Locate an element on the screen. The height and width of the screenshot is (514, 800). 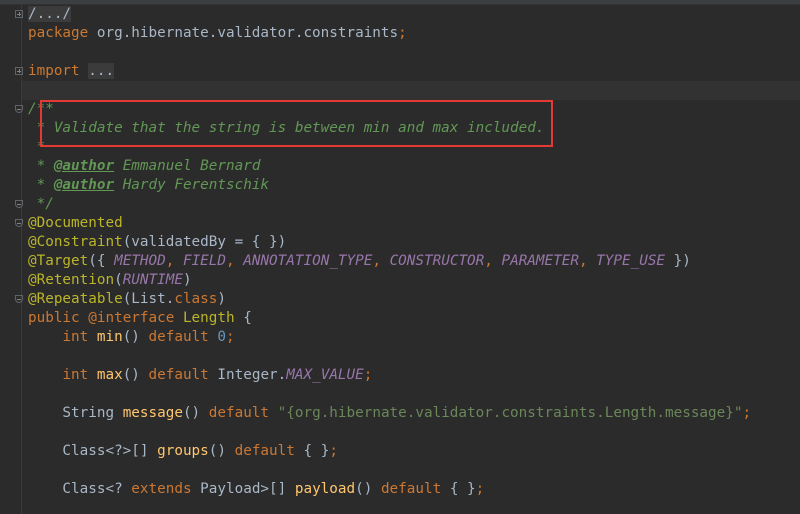
code-token: extends is located at coordinates (166, 489).